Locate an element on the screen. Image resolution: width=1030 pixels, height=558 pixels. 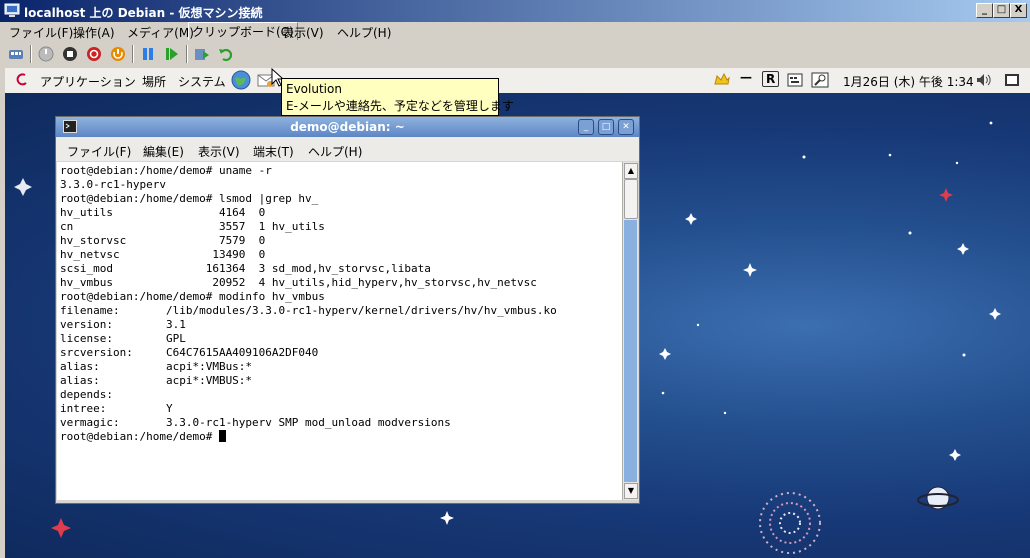
host-title-bar: localhost 上の Debian - 仮想マシン接続 _ □ X is located at coordinates (515, 11).